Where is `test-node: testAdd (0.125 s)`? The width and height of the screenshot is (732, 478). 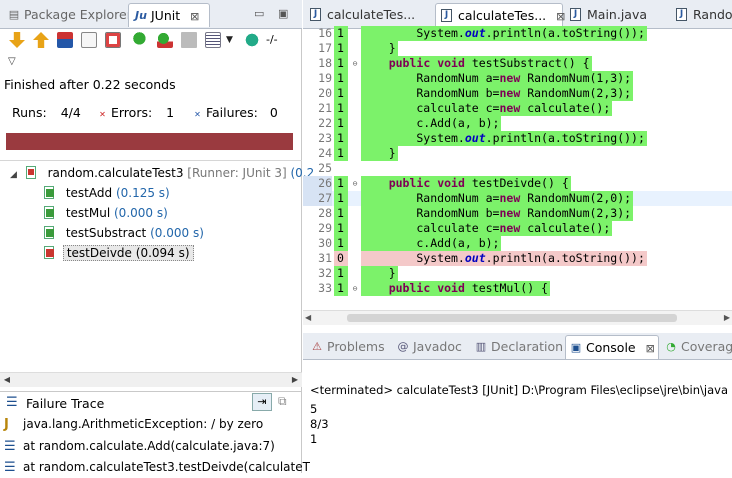 test-node: testAdd (0.125 s) is located at coordinates (106, 193).